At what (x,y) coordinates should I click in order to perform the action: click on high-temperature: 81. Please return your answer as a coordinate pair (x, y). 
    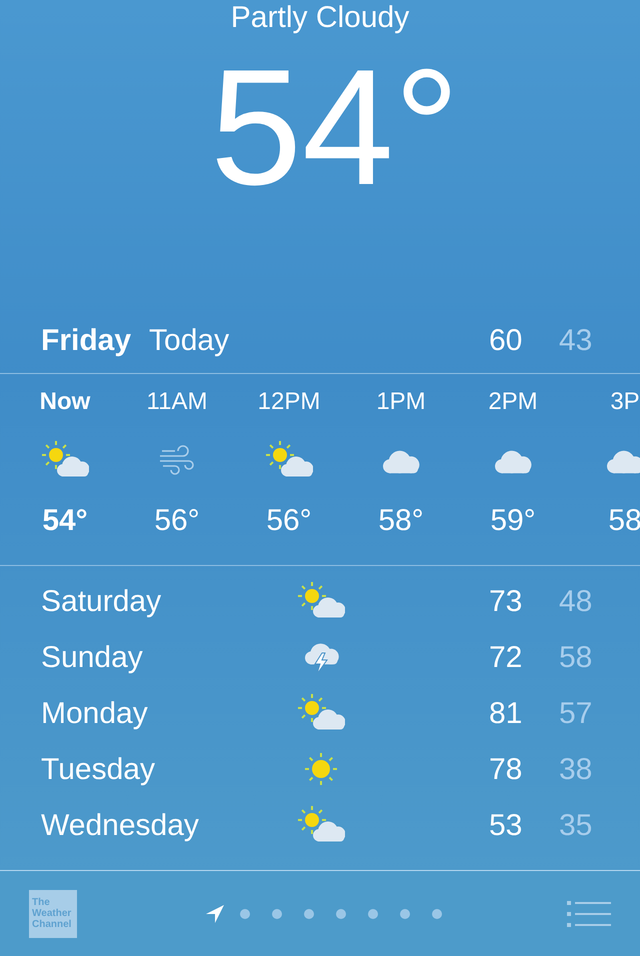
    Looking at the image, I should click on (506, 714).